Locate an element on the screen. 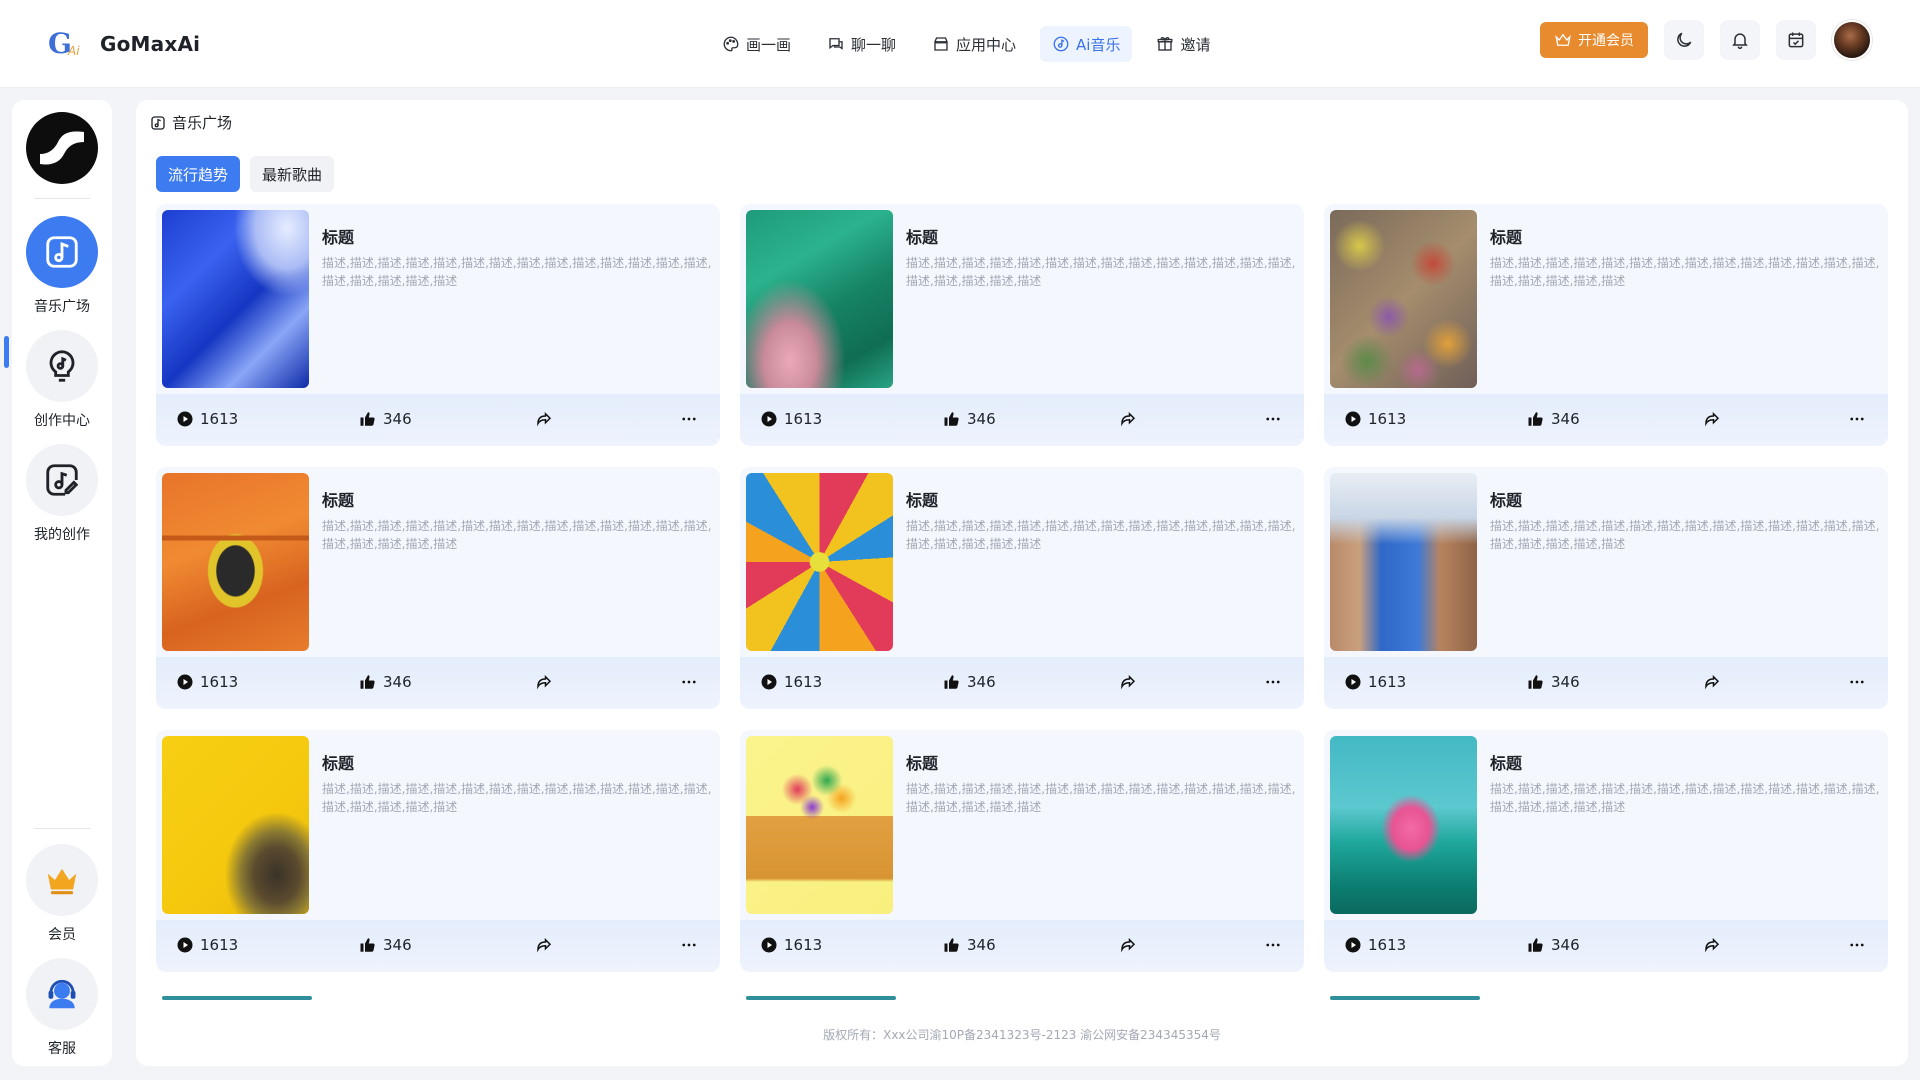  tab-trending: 流行趋势 is located at coordinates (198, 174).